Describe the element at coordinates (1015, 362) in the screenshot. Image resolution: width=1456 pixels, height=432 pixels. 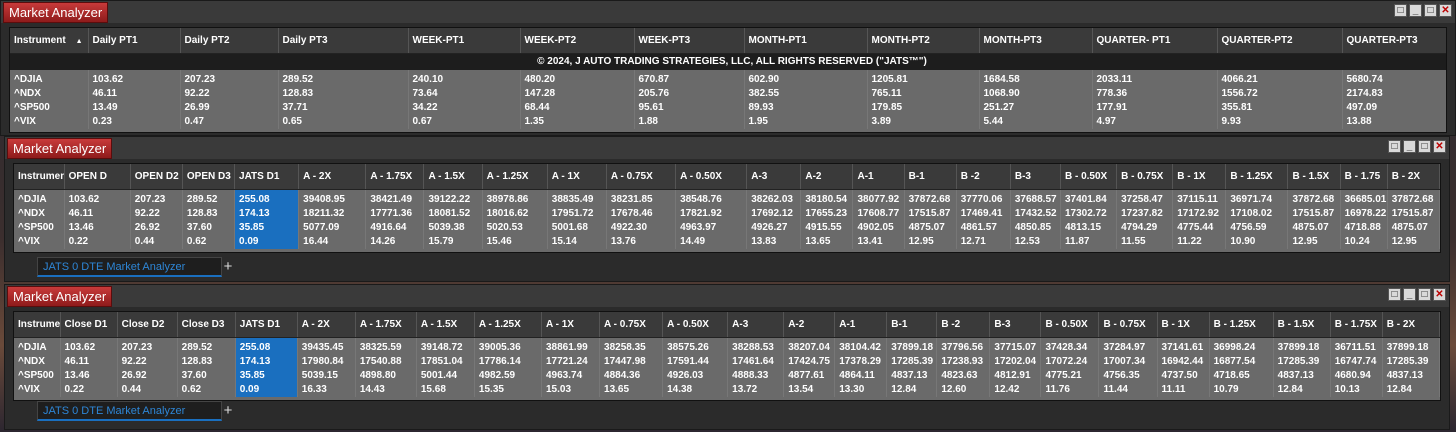
I see `value-cell: 17202.04` at that location.